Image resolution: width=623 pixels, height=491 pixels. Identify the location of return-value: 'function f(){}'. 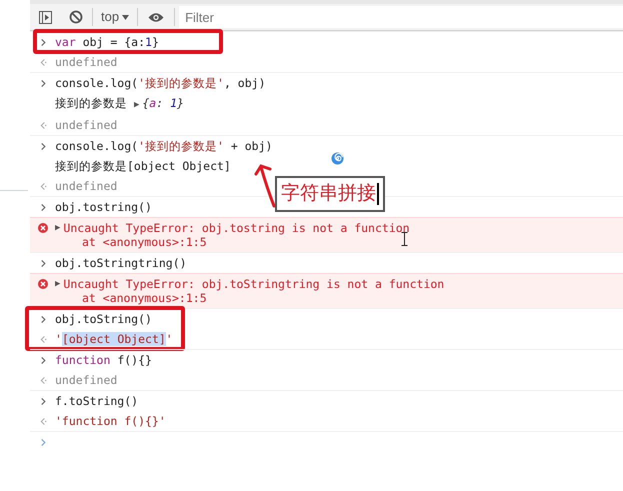
(110, 421).